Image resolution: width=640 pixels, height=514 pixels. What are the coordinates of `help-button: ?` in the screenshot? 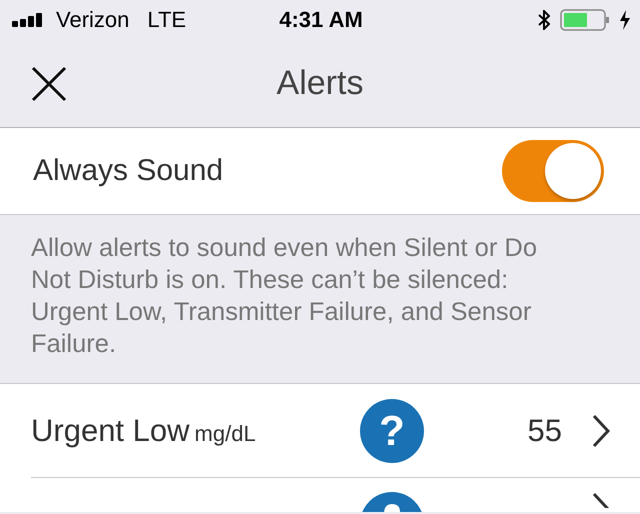 It's located at (392, 430).